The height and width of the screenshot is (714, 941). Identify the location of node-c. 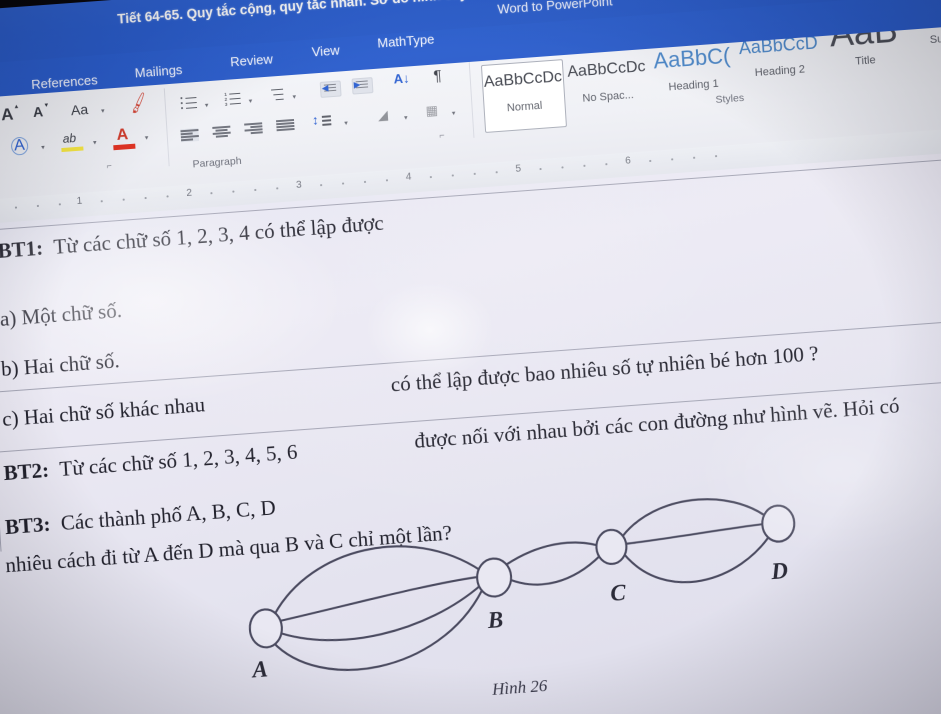
(611, 546).